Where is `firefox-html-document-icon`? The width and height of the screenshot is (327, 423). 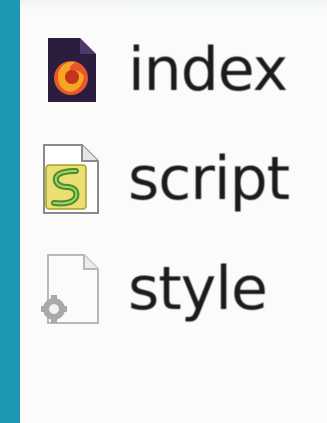 firefox-html-document-icon is located at coordinates (70, 70).